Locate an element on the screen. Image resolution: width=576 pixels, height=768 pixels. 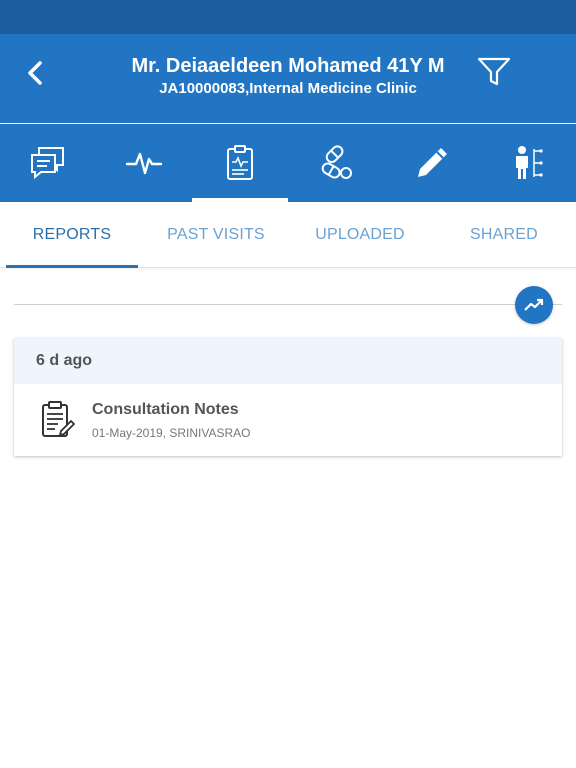
report-tabs: REPORTS PAST VISITS UPLOADED SHARED is located at coordinates (288, 235).